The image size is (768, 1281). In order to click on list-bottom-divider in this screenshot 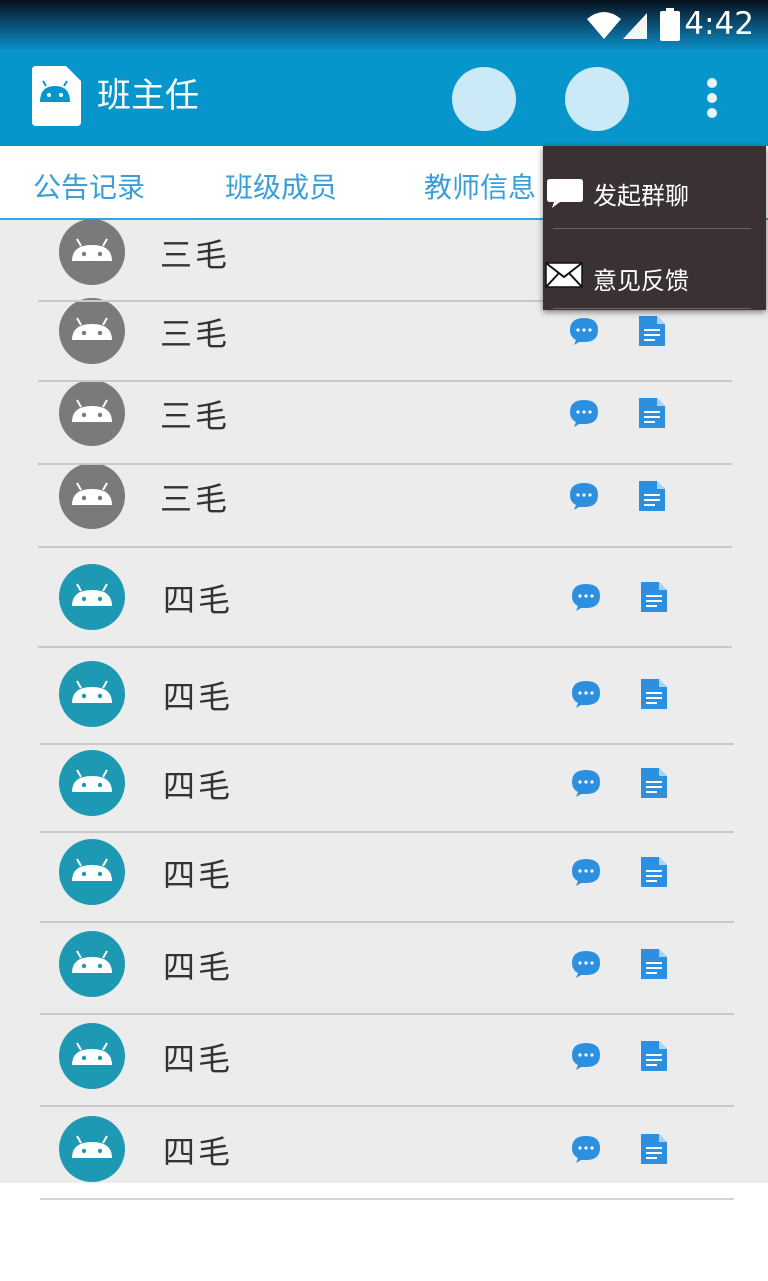, I will do `click(387, 1199)`.